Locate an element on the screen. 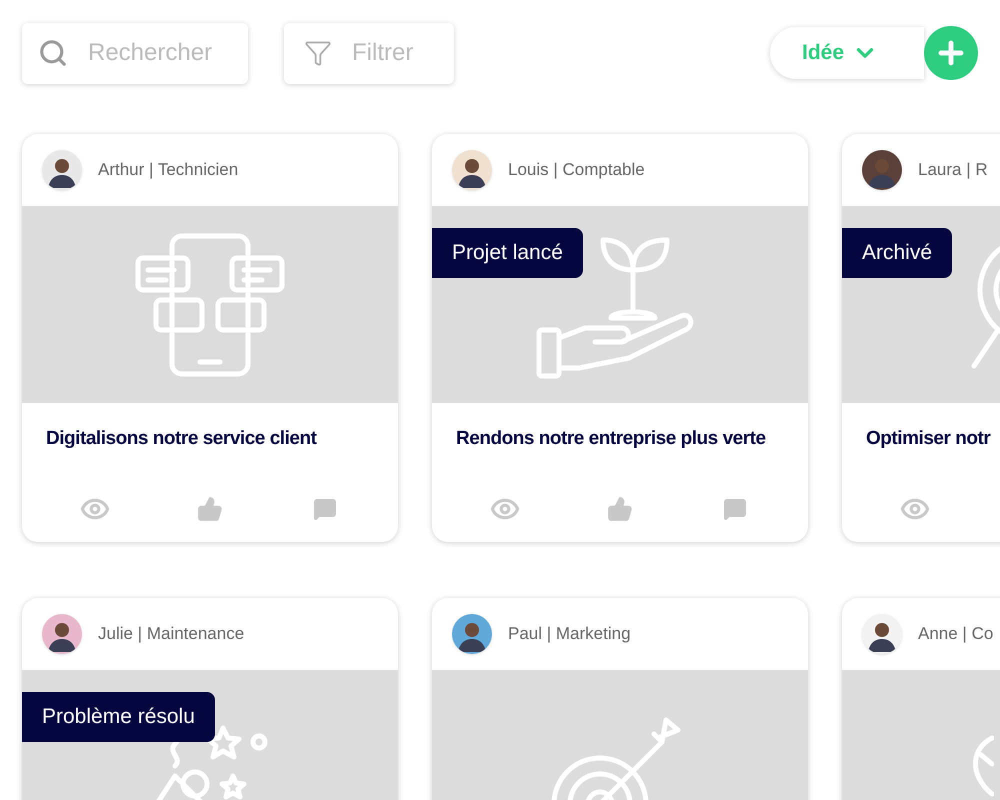  idea-card: Laura | R Archivé Optimiser notr is located at coordinates (921, 338).